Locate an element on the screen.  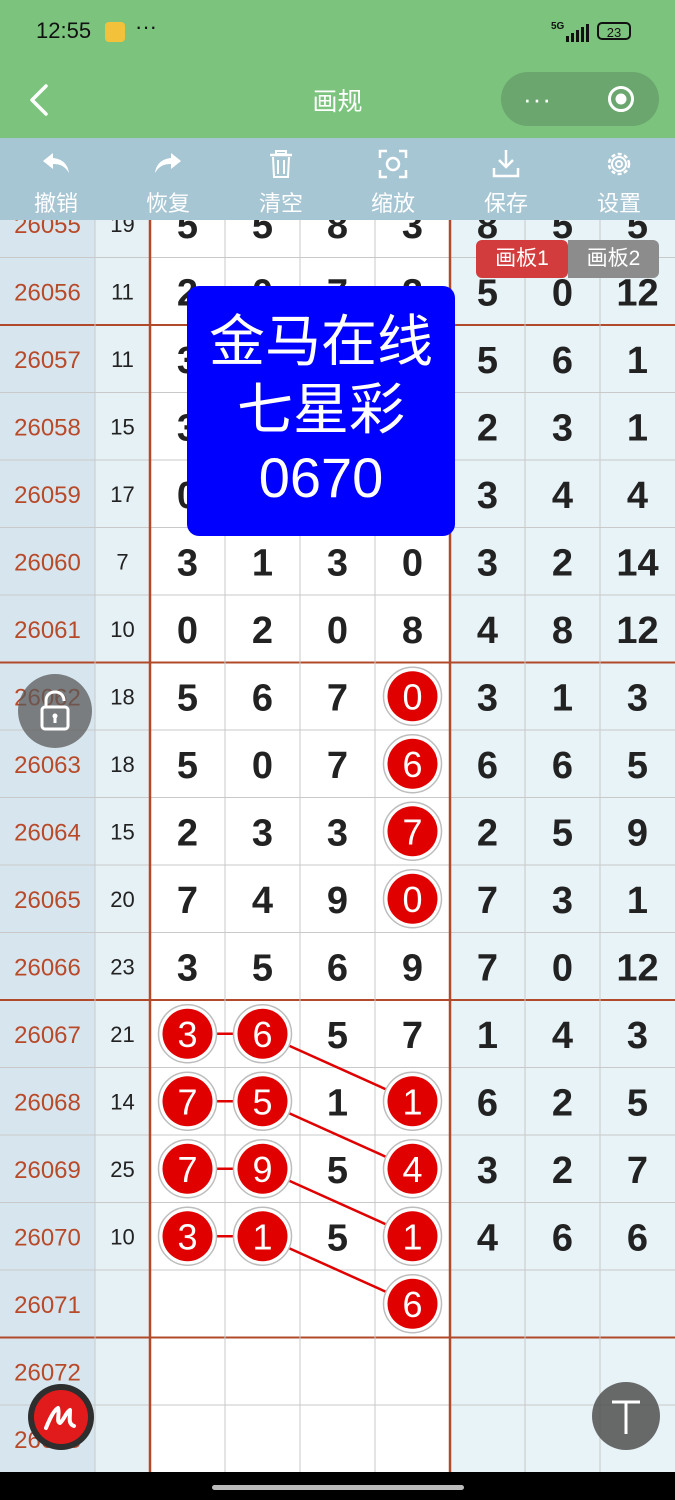
pen-icon is located at coordinates (60, 1418).